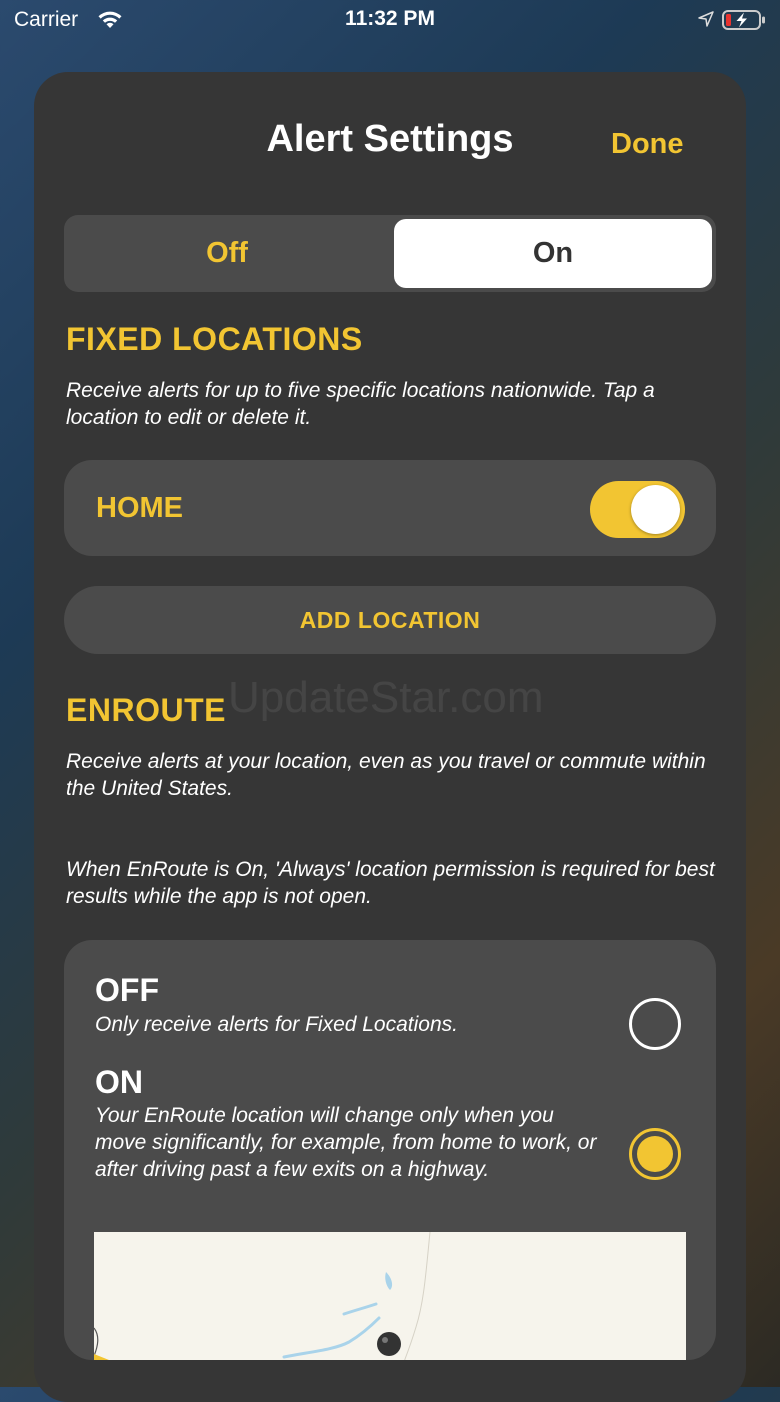 Image resolution: width=780 pixels, height=1402 pixels. I want to click on enroute-off-radio, so click(655, 1024).